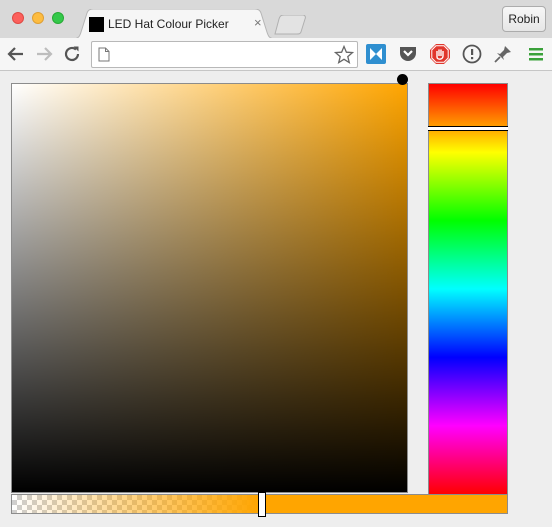 This screenshot has height=527, width=552. I want to click on alpha-slider-handle, so click(262, 504).